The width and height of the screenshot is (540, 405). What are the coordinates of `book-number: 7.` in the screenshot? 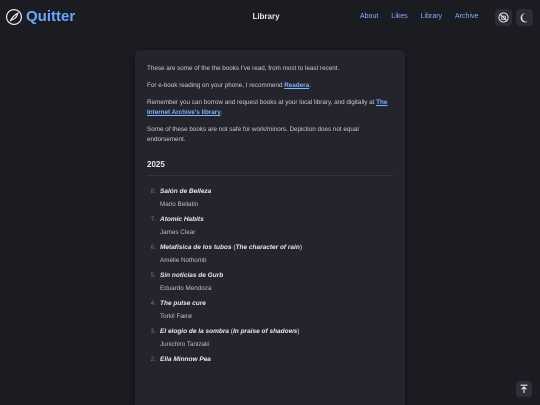 It's located at (153, 219).